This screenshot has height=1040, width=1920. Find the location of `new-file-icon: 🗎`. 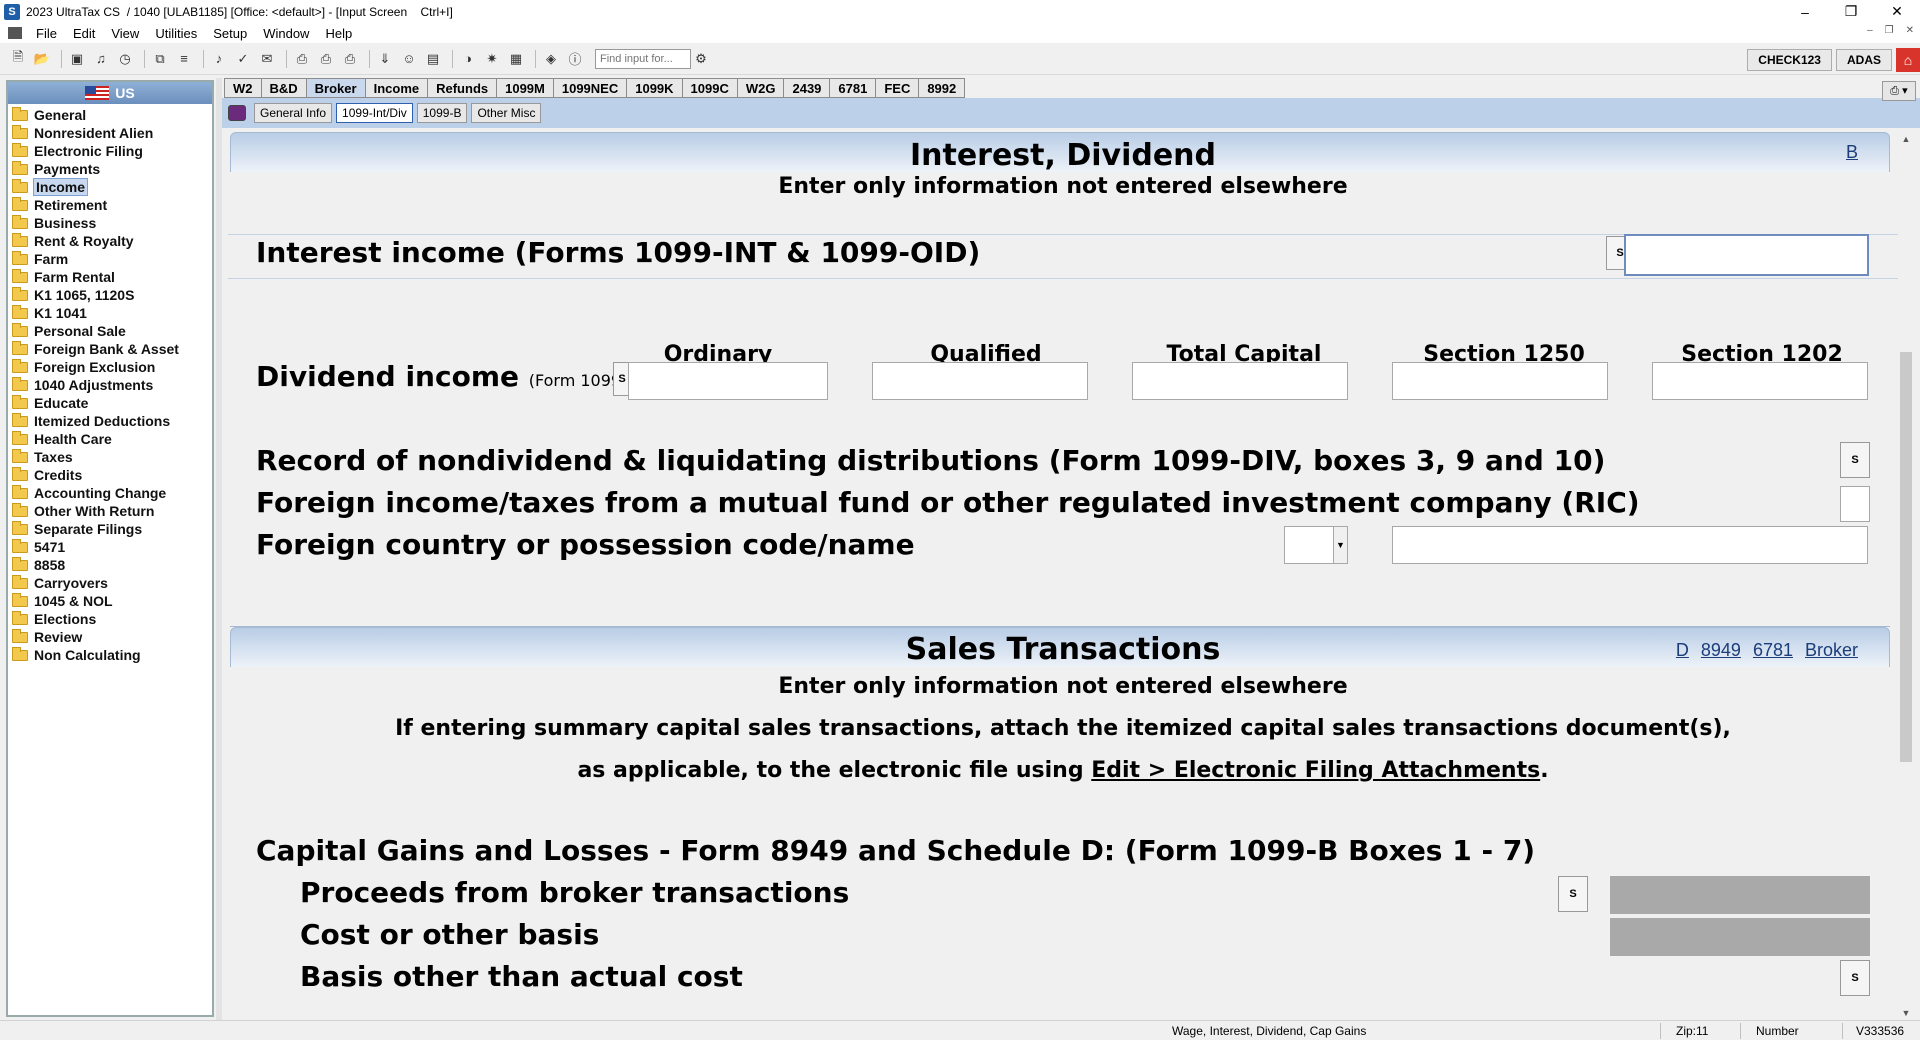

new-file-icon: 🗎 is located at coordinates (18, 59).